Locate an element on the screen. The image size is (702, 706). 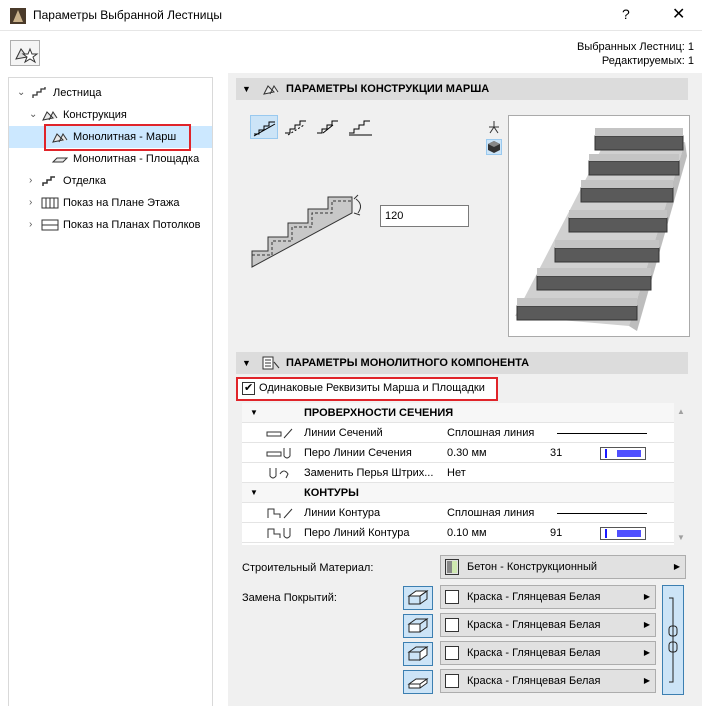
grid-scrollbar: ▲ ▼ is located at coordinates (681, 474).